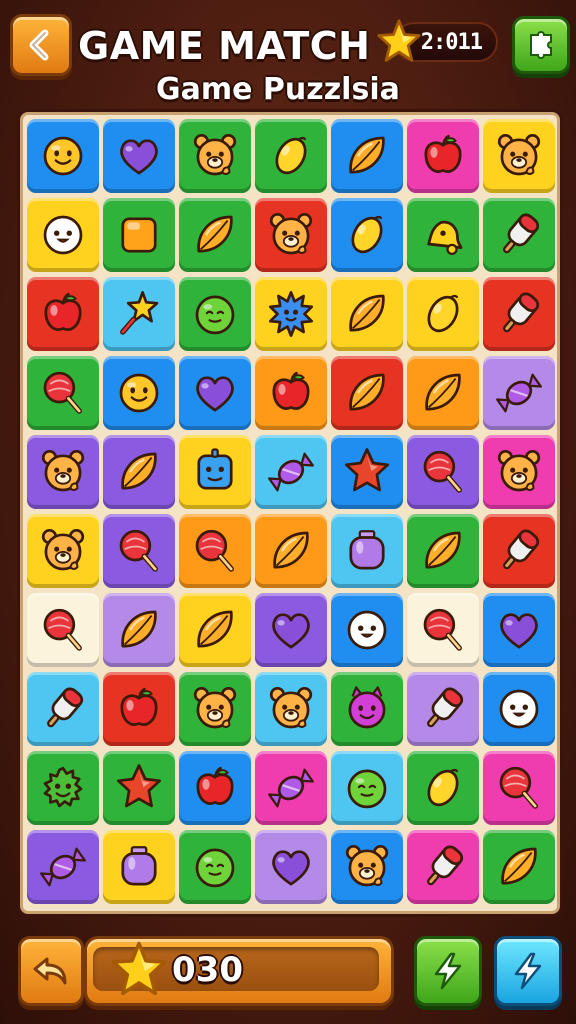  I want to click on lemon-icon, so click(367, 234).